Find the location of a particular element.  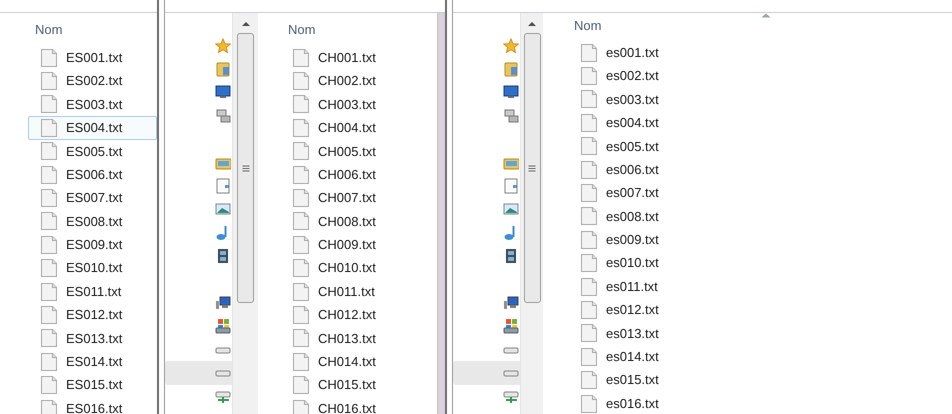

file-item: ES009.txt is located at coordinates (92, 245).